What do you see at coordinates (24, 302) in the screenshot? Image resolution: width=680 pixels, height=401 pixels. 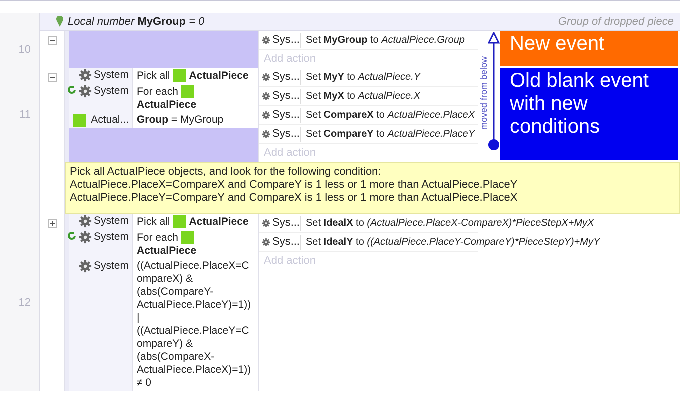 I see `line-number: 12` at bounding box center [24, 302].